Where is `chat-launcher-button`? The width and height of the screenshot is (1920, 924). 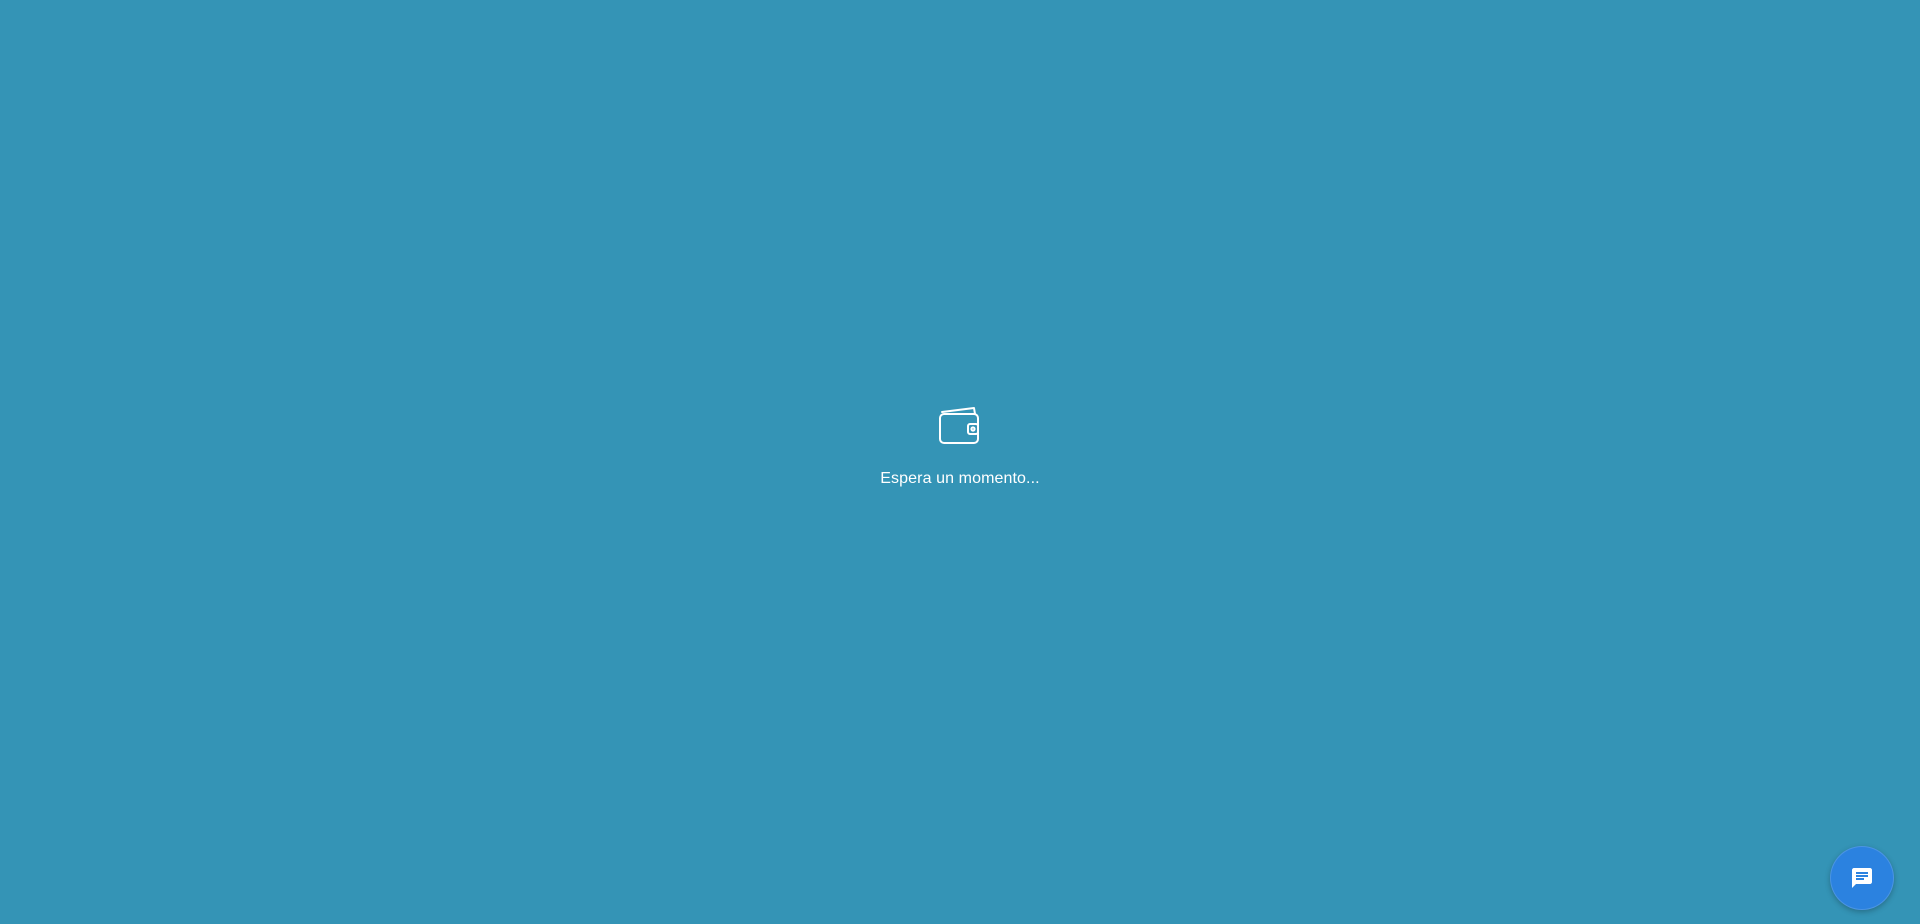
chat-launcher-button is located at coordinates (1862, 878).